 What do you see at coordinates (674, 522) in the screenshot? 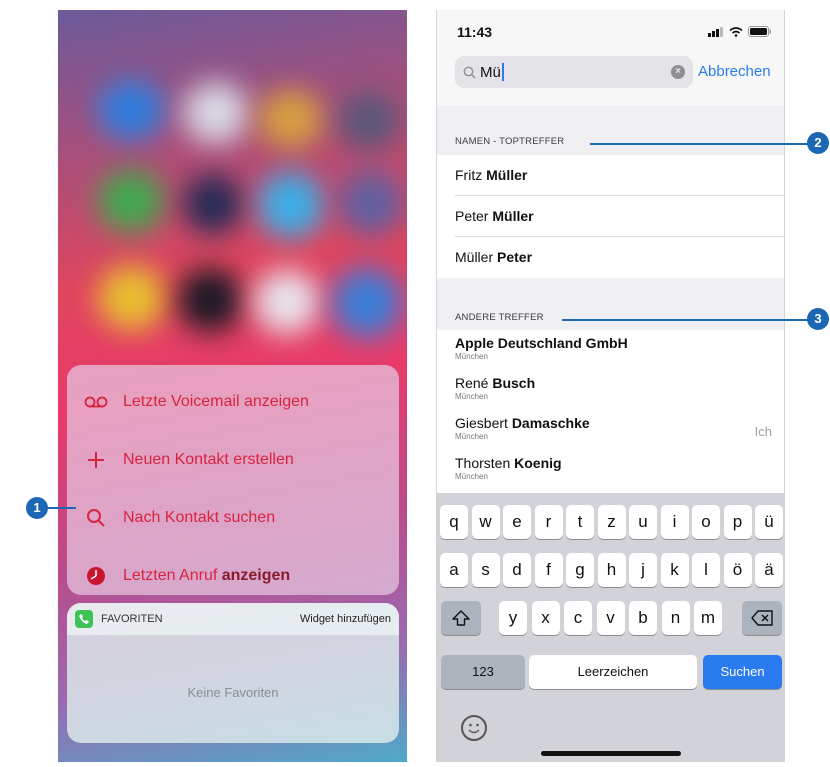
I see `key-i: i` at bounding box center [674, 522].